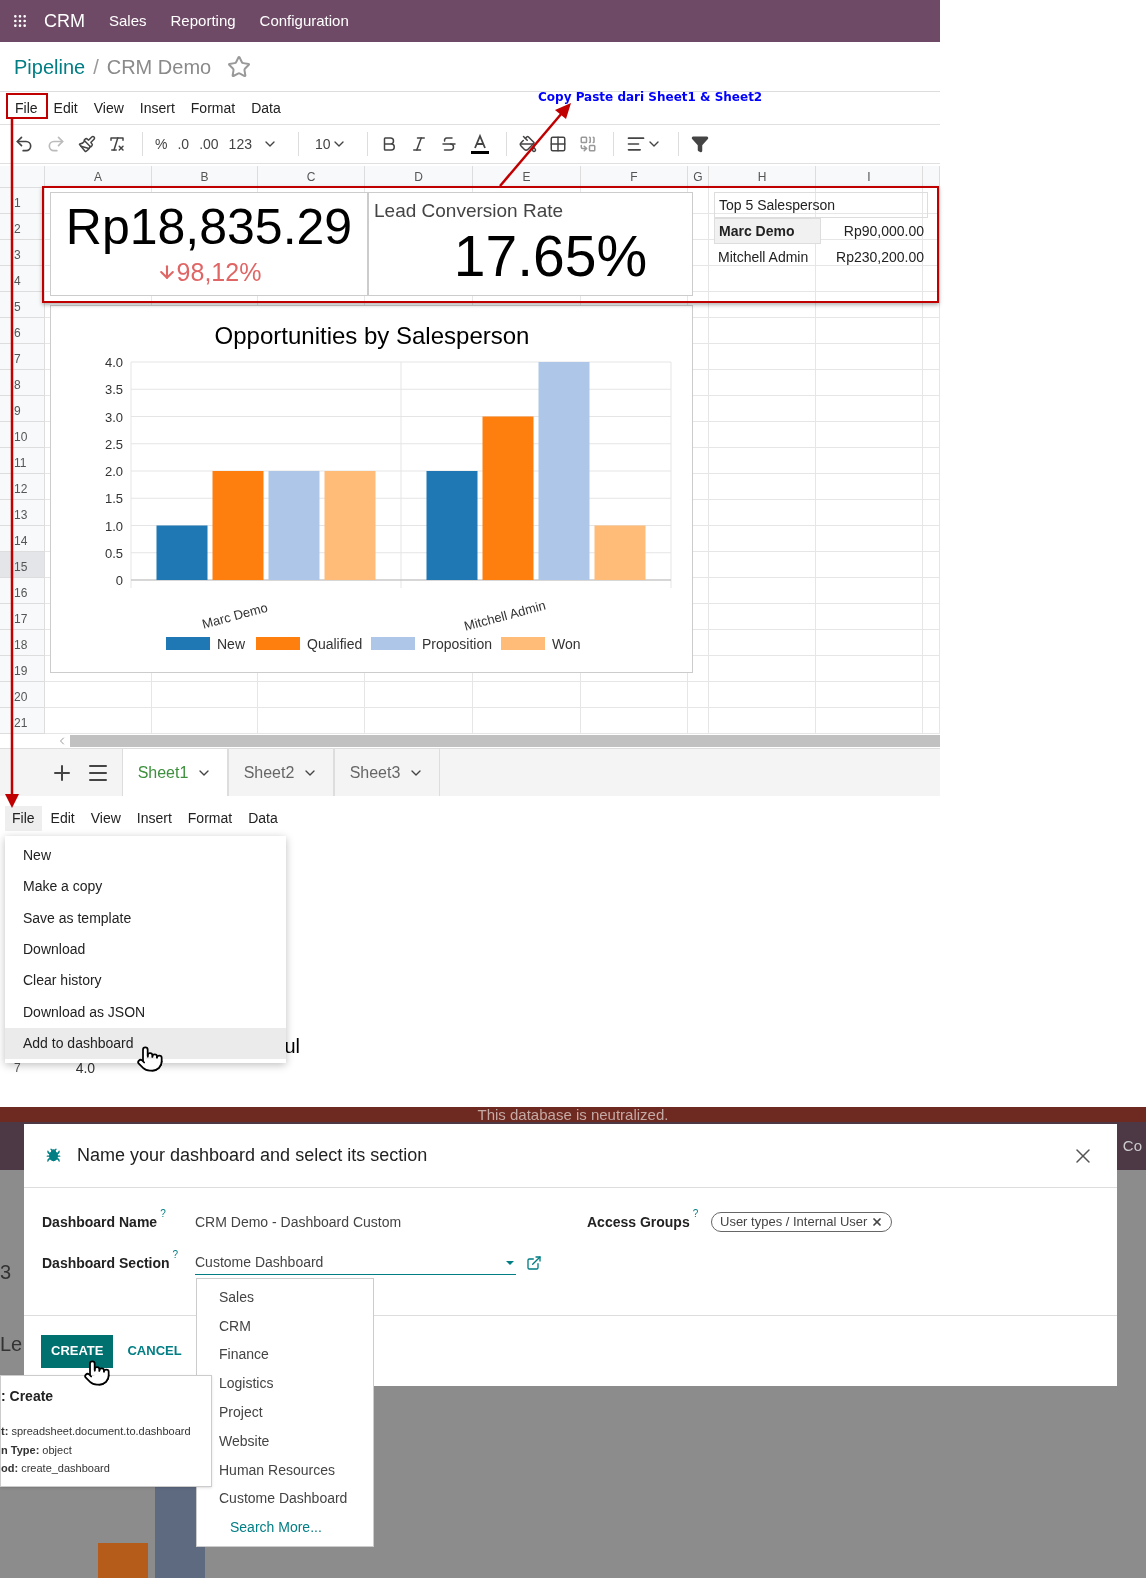  Describe the element at coordinates (22, 435) in the screenshot. I see `row-header: 10` at that location.